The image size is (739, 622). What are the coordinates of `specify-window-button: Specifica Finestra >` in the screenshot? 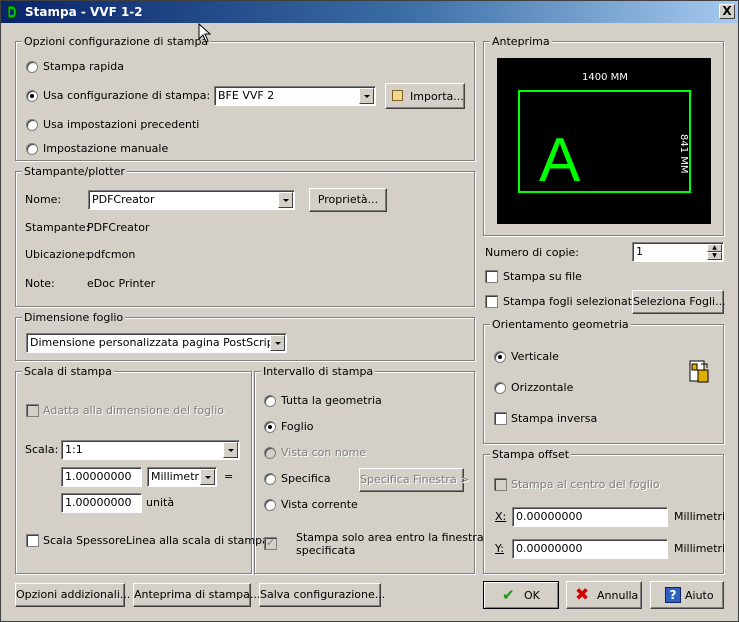 It's located at (414, 480).